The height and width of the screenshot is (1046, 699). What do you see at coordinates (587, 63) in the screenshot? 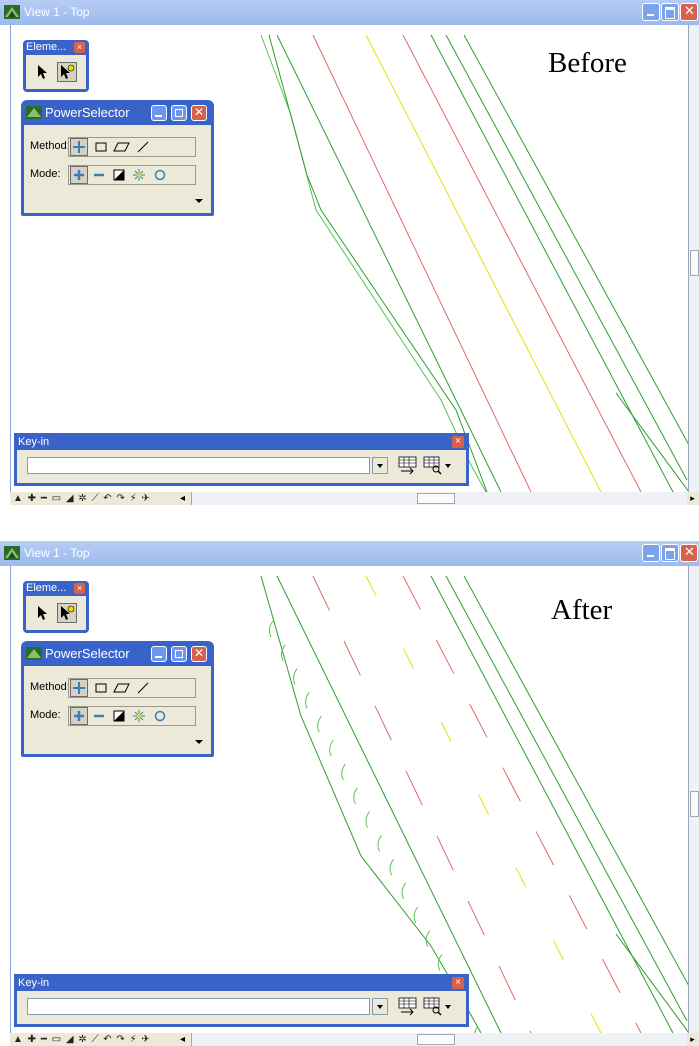
I see `annotation-label: Before` at bounding box center [587, 63].